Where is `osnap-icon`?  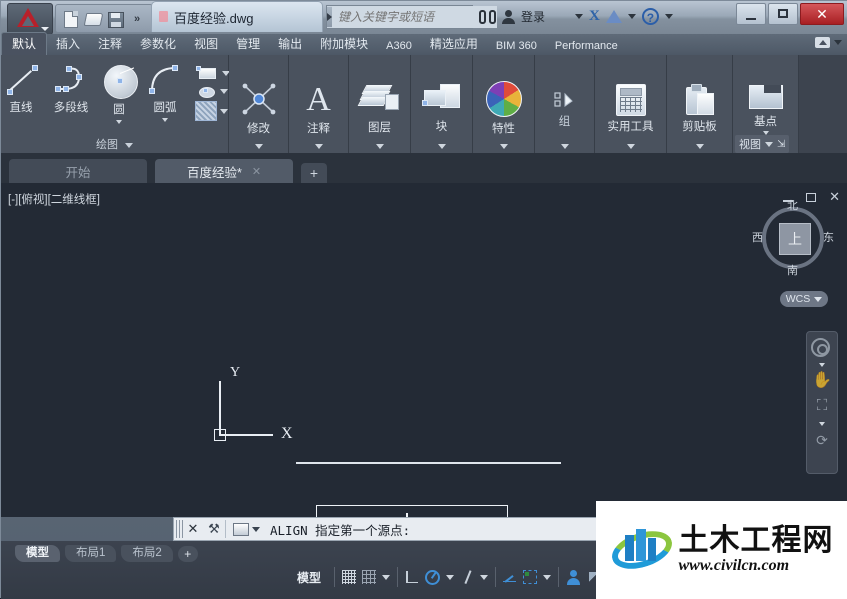
osnap-icon is located at coordinates (467, 577).